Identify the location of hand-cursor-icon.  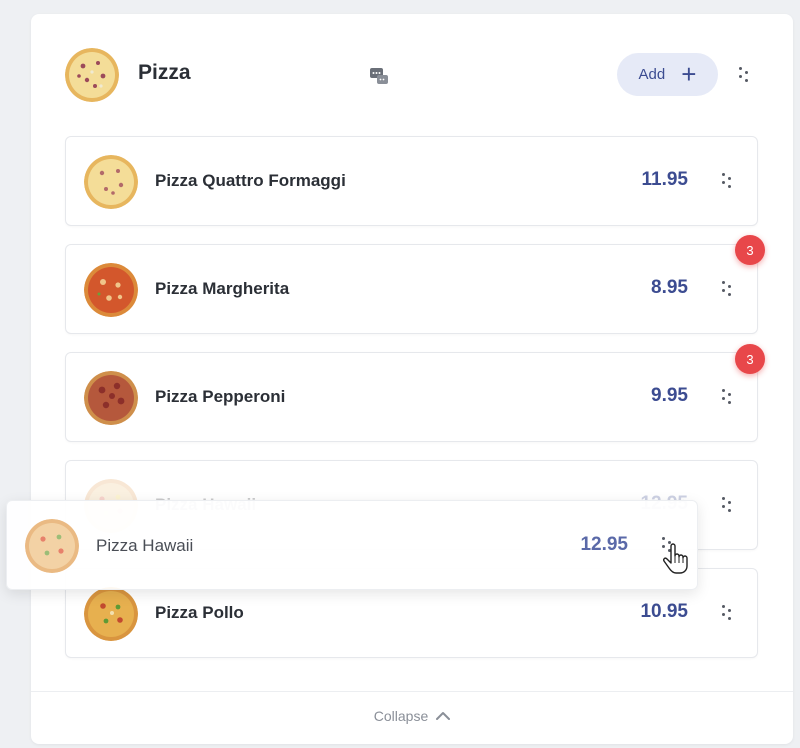
(675, 558).